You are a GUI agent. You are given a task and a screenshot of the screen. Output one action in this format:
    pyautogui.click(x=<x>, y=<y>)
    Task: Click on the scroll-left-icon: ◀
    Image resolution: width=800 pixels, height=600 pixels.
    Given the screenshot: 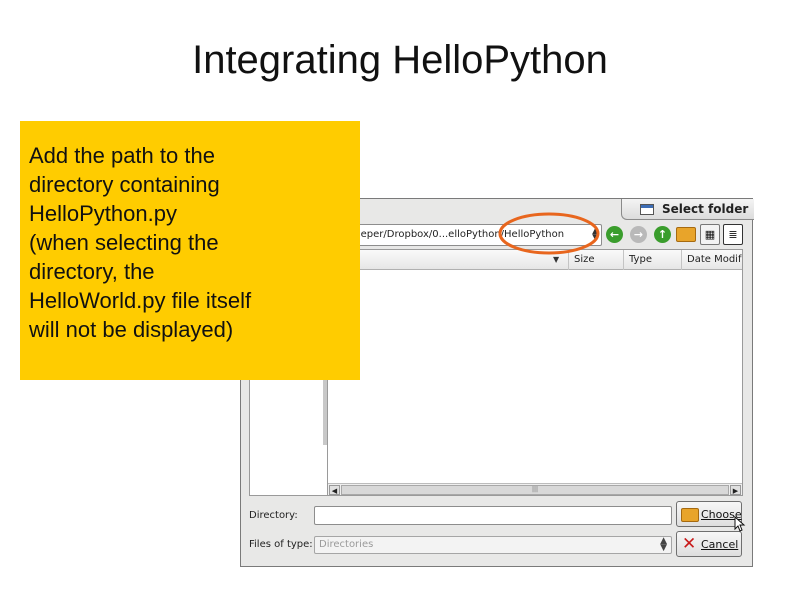 What is the action you would take?
    pyautogui.click(x=334, y=490)
    